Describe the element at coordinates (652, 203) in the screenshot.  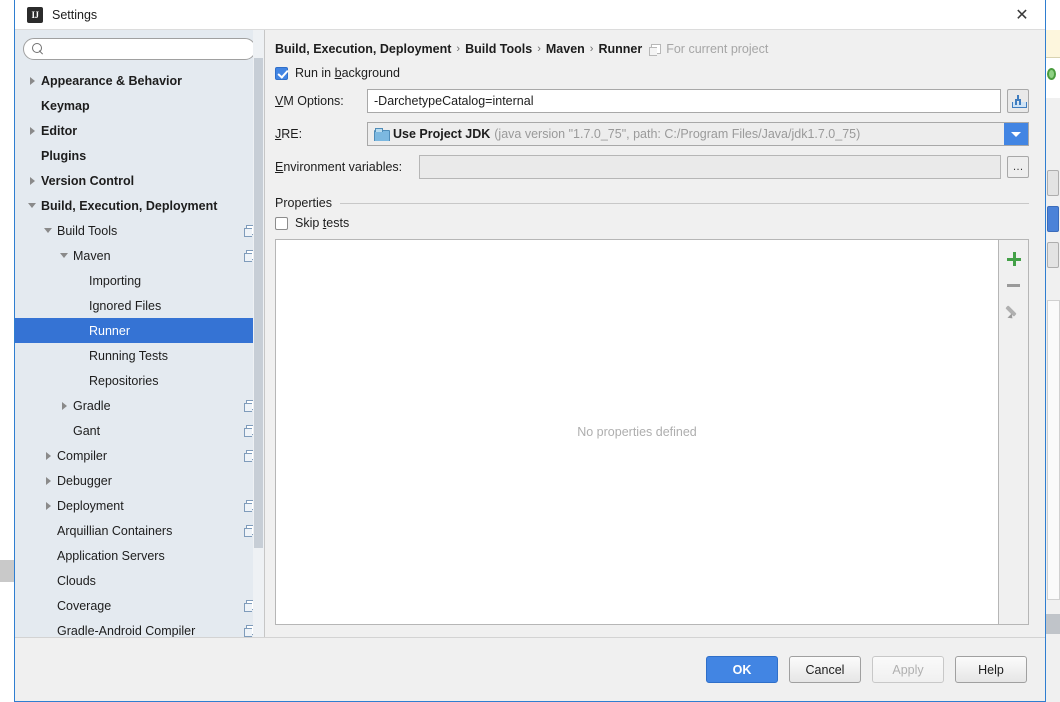
I see `properties-section-header: Properties` at that location.